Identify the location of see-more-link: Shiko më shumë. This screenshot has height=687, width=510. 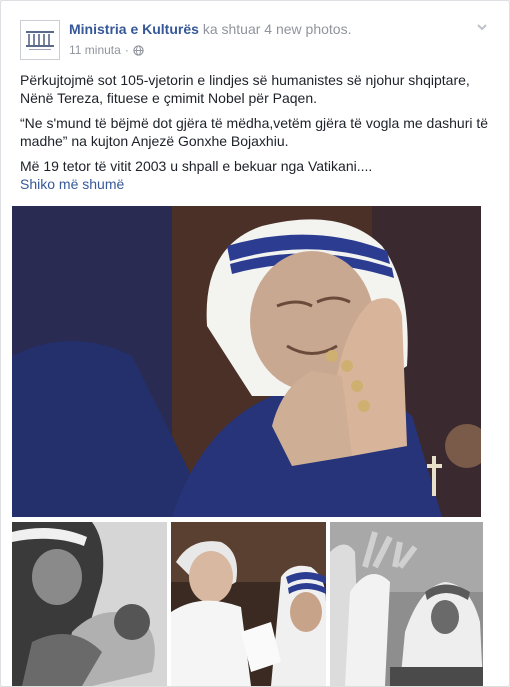
(72, 184).